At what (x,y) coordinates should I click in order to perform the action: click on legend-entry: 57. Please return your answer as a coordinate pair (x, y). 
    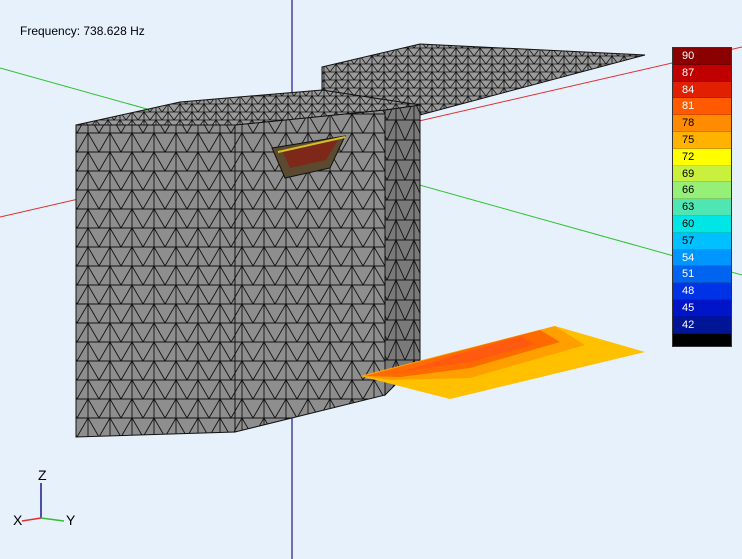
    Looking at the image, I should click on (702, 241).